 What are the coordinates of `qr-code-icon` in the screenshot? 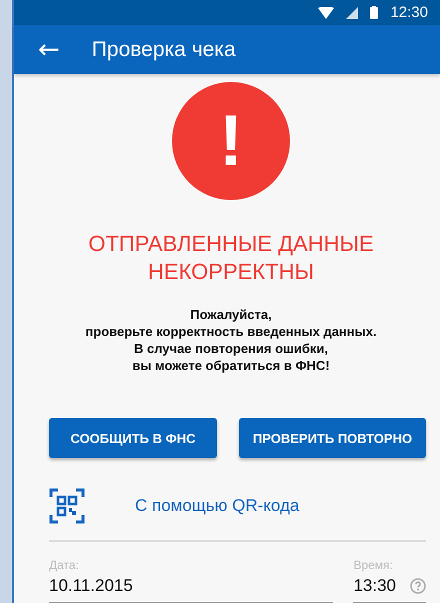 It's located at (67, 506).